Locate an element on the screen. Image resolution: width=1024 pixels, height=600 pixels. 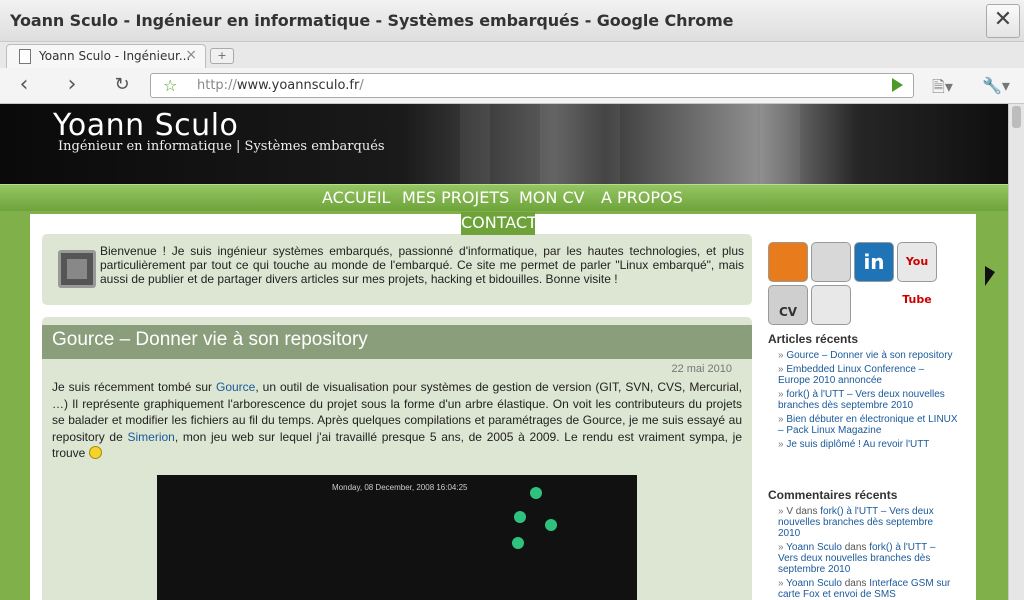
youtube-icon: You Tube is located at coordinates (917, 274).